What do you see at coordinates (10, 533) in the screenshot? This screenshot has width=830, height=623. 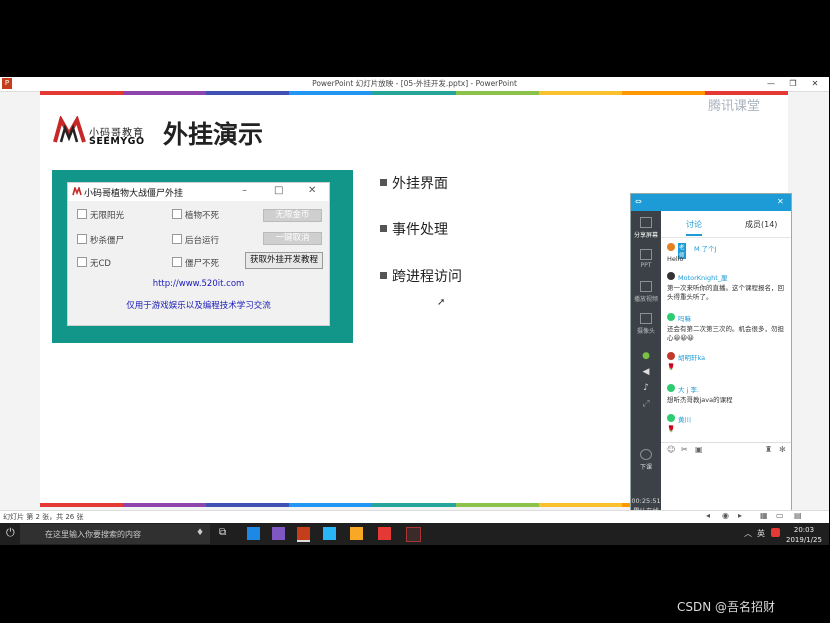 I see `power-icon: ⏻` at bounding box center [10, 533].